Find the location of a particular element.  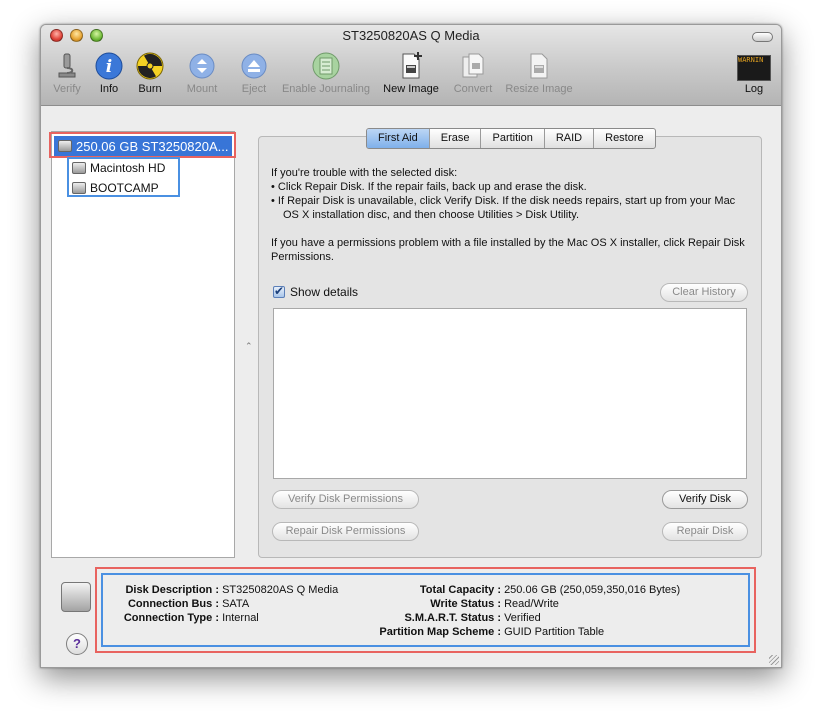

convert-toolbar-button: Convert is located at coordinates (473, 73).